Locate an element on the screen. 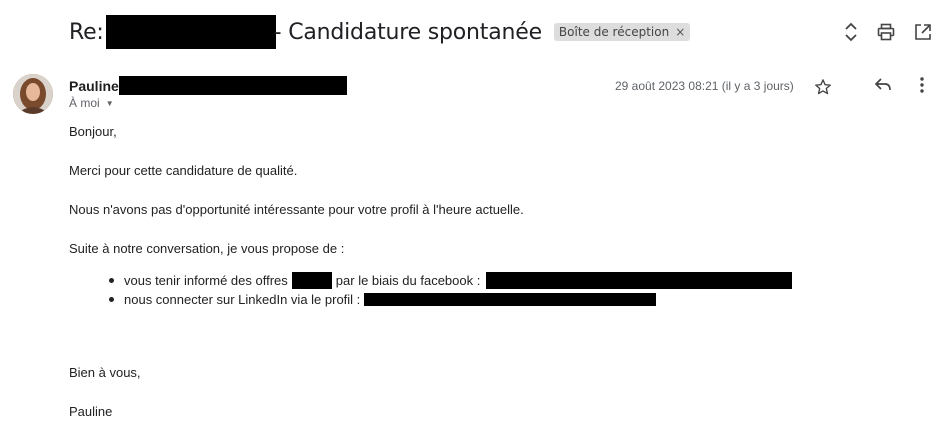  open-in-new-icon is located at coordinates (923, 32).